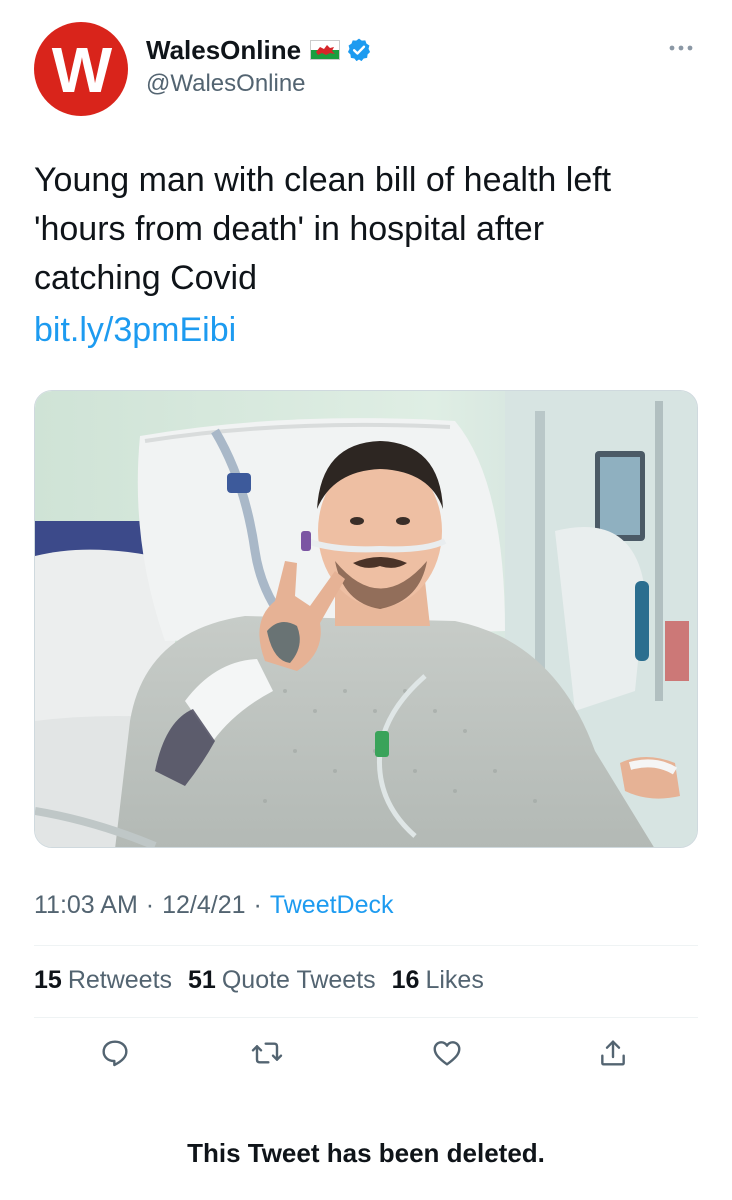 Image resolution: width=732 pixels, height=1200 pixels. Describe the element at coordinates (298, 980) in the screenshot. I see `quote-tweets-label: Quote Tweets` at that location.